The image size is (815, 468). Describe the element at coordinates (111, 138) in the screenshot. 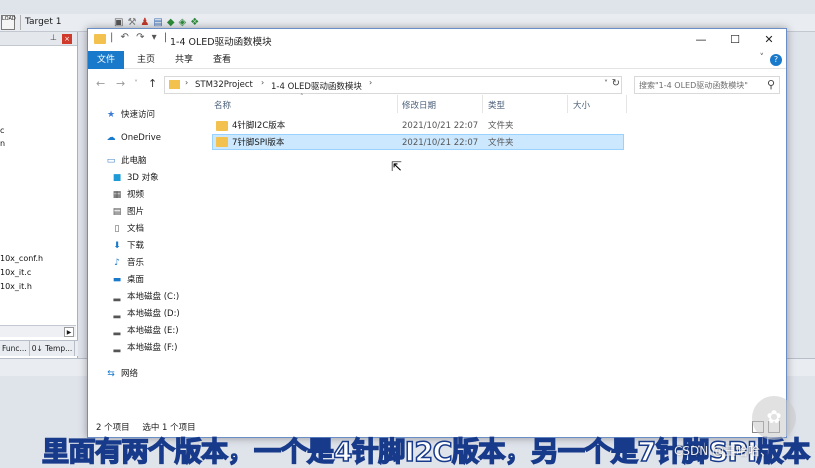

I see `cloud-icon: ☁` at that location.